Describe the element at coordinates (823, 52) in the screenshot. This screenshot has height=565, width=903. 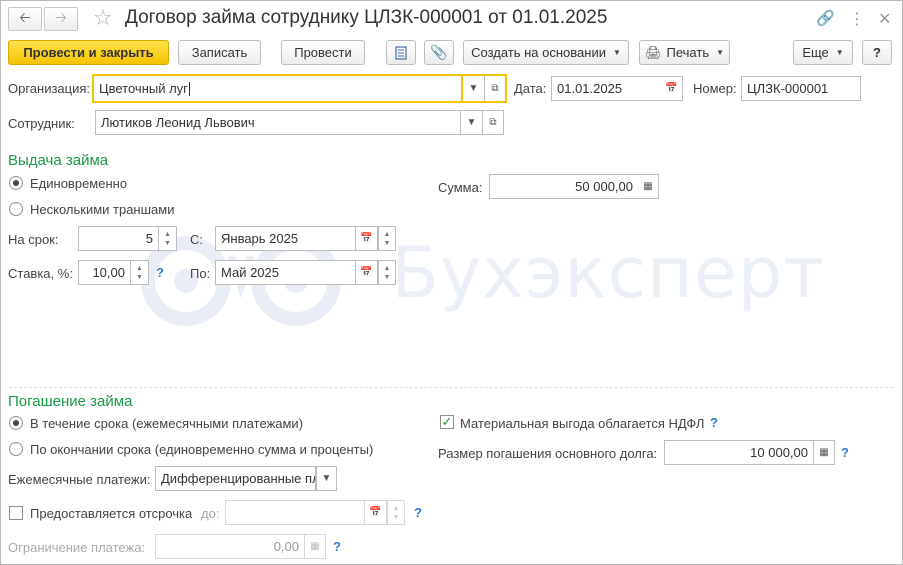
I see `more-button: Еще ▼` at that location.